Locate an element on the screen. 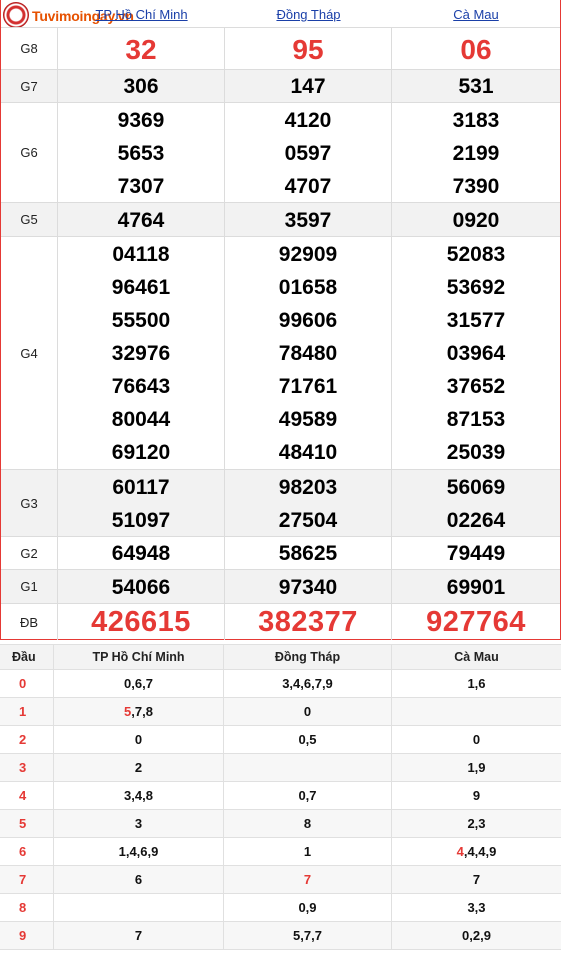 Image resolution: width=561 pixels, height=953 pixels. prize-cell: 69901 is located at coordinates (476, 586).